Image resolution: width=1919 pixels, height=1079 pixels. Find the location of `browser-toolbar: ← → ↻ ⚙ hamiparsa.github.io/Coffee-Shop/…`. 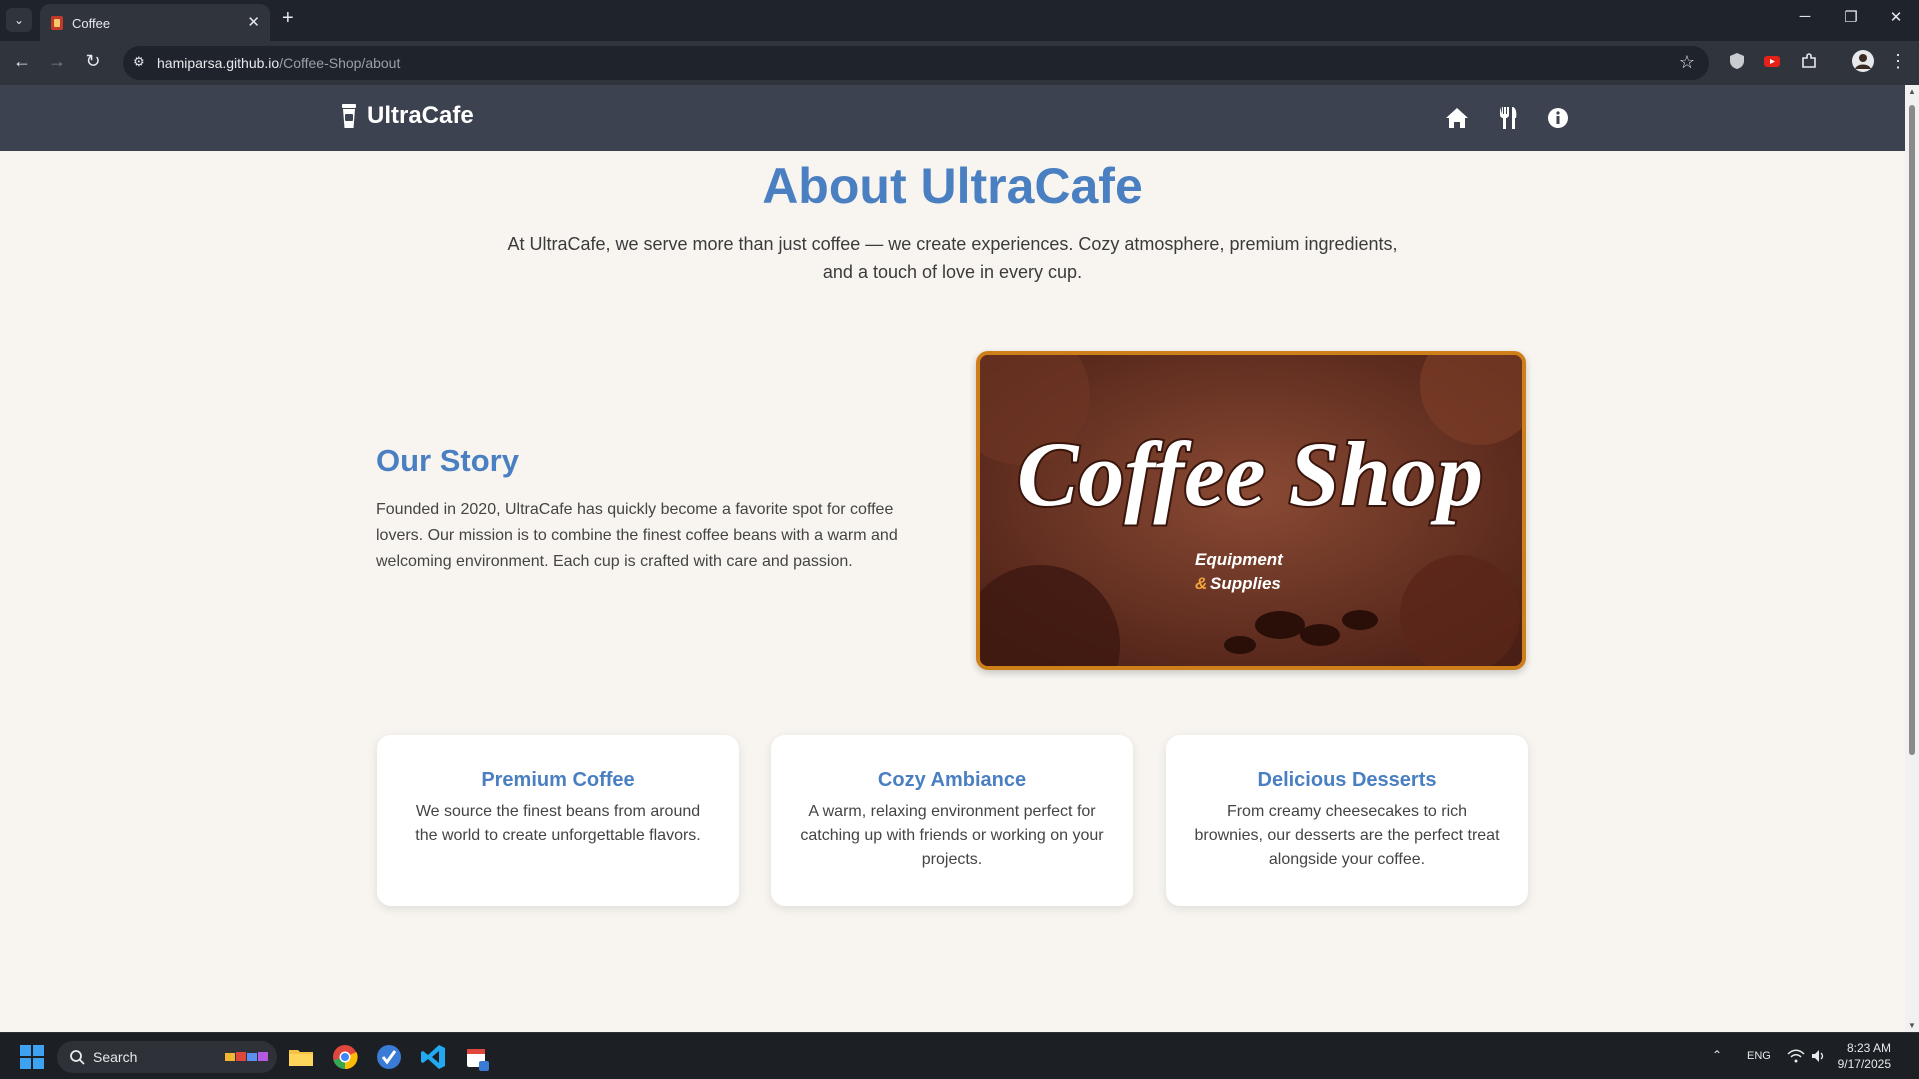

browser-toolbar: ← → ↻ ⚙ hamiparsa.github.io/Coffee-Shop/… is located at coordinates (959, 63).